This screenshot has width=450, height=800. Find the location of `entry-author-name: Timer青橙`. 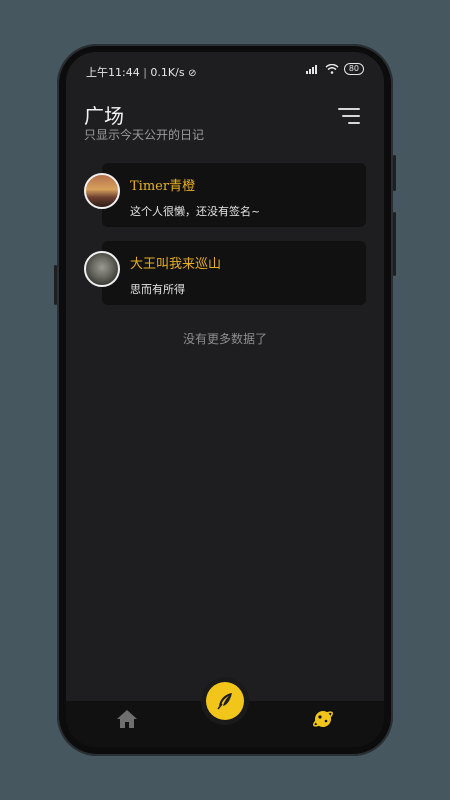

entry-author-name: Timer青橙 is located at coordinates (162, 184).